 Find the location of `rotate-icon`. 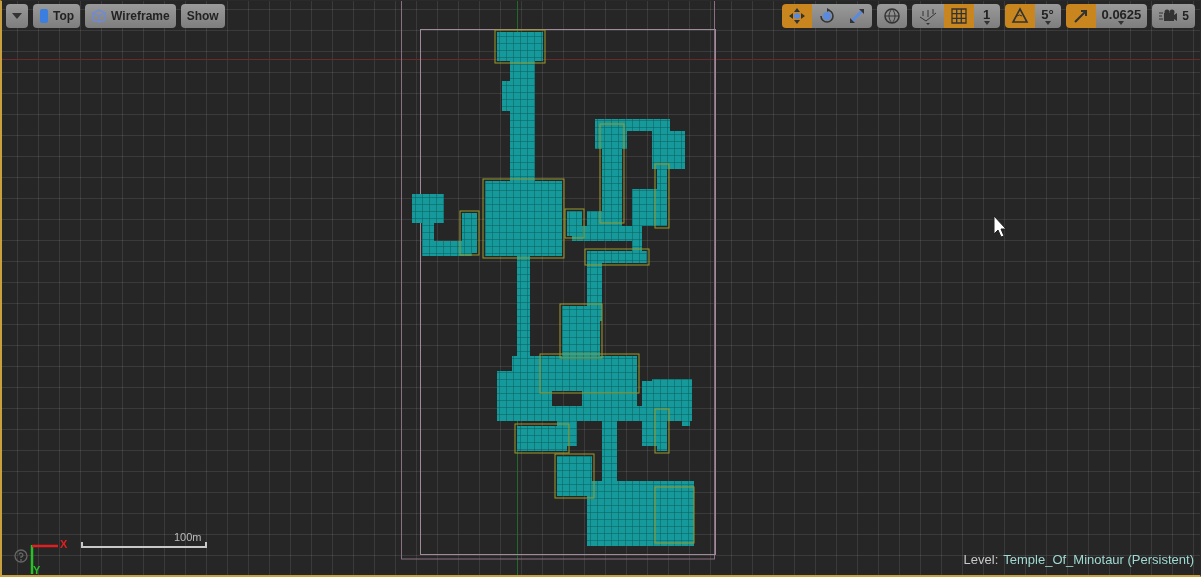

rotate-icon is located at coordinates (826, 16).